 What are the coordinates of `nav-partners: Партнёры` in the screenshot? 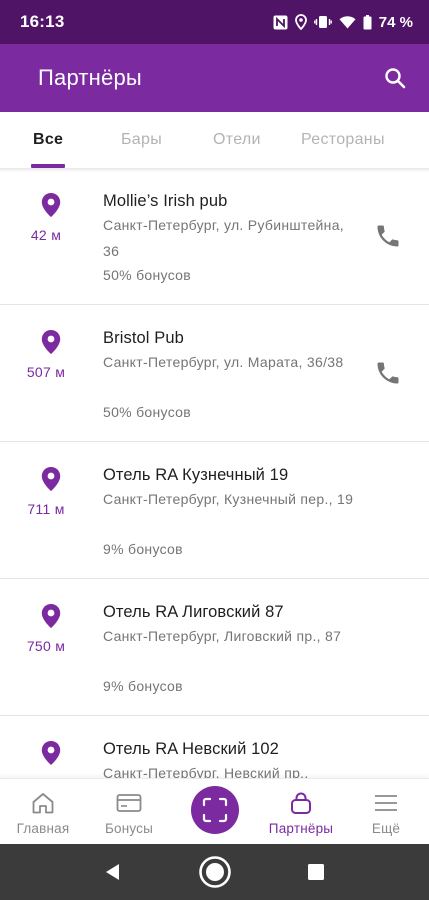 It's located at (301, 812).